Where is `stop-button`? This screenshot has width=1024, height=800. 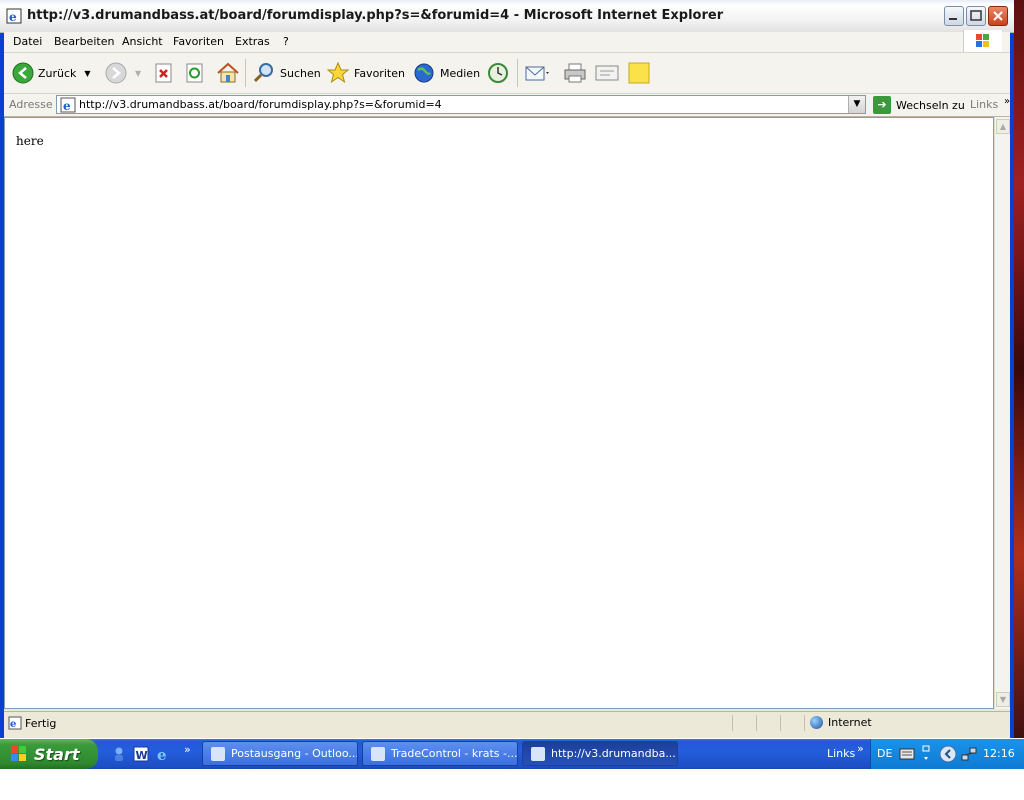 stop-button is located at coordinates (164, 73).